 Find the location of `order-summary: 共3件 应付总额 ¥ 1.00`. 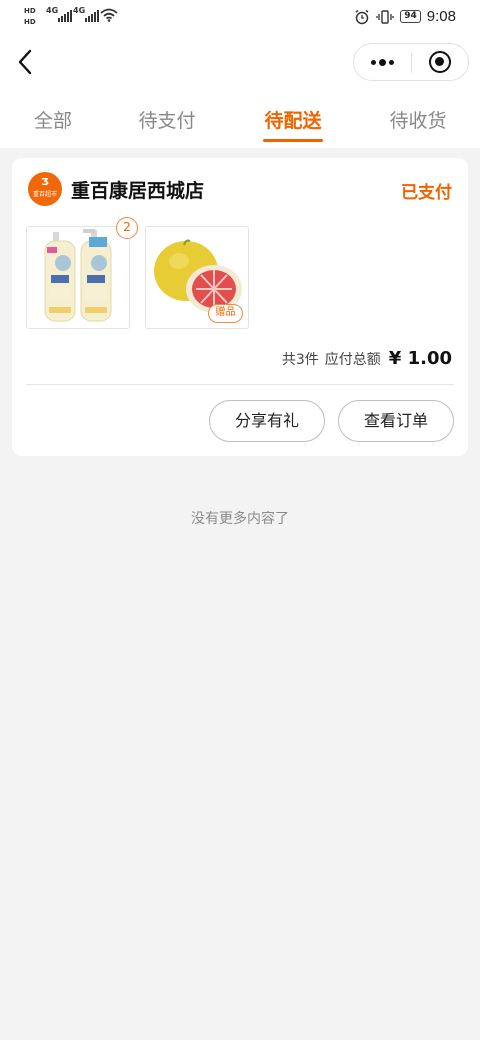

order-summary: 共3件 应付总额 ¥ 1.00 is located at coordinates (367, 358).